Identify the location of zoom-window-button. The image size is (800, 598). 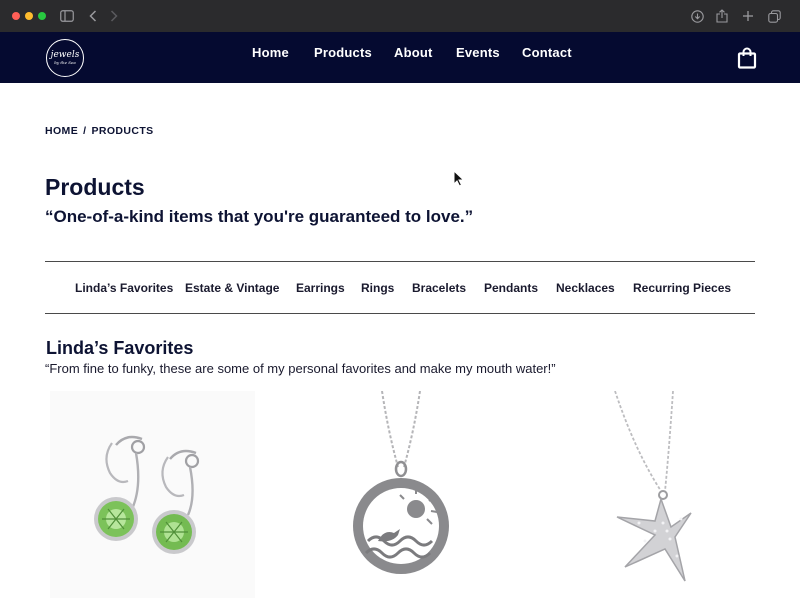
(42, 16).